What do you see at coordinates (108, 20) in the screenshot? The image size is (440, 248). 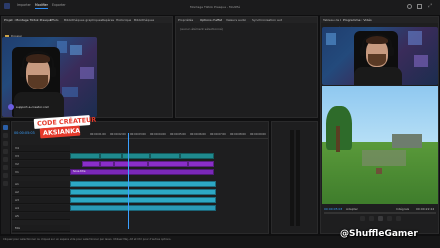 I see `tab-markers: Repères` at bounding box center [108, 20].